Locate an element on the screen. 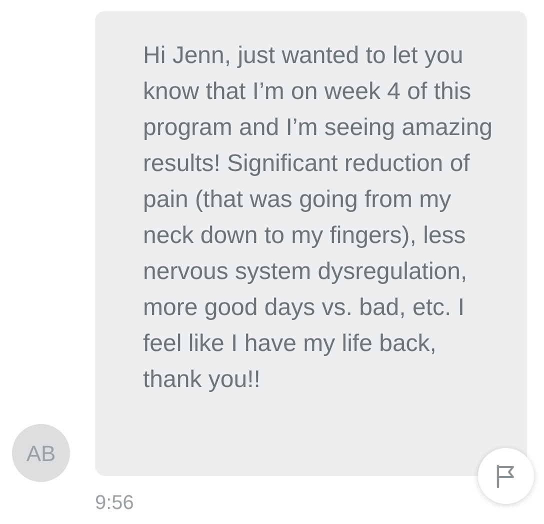 The image size is (544, 524). flag-icon is located at coordinates (506, 476).